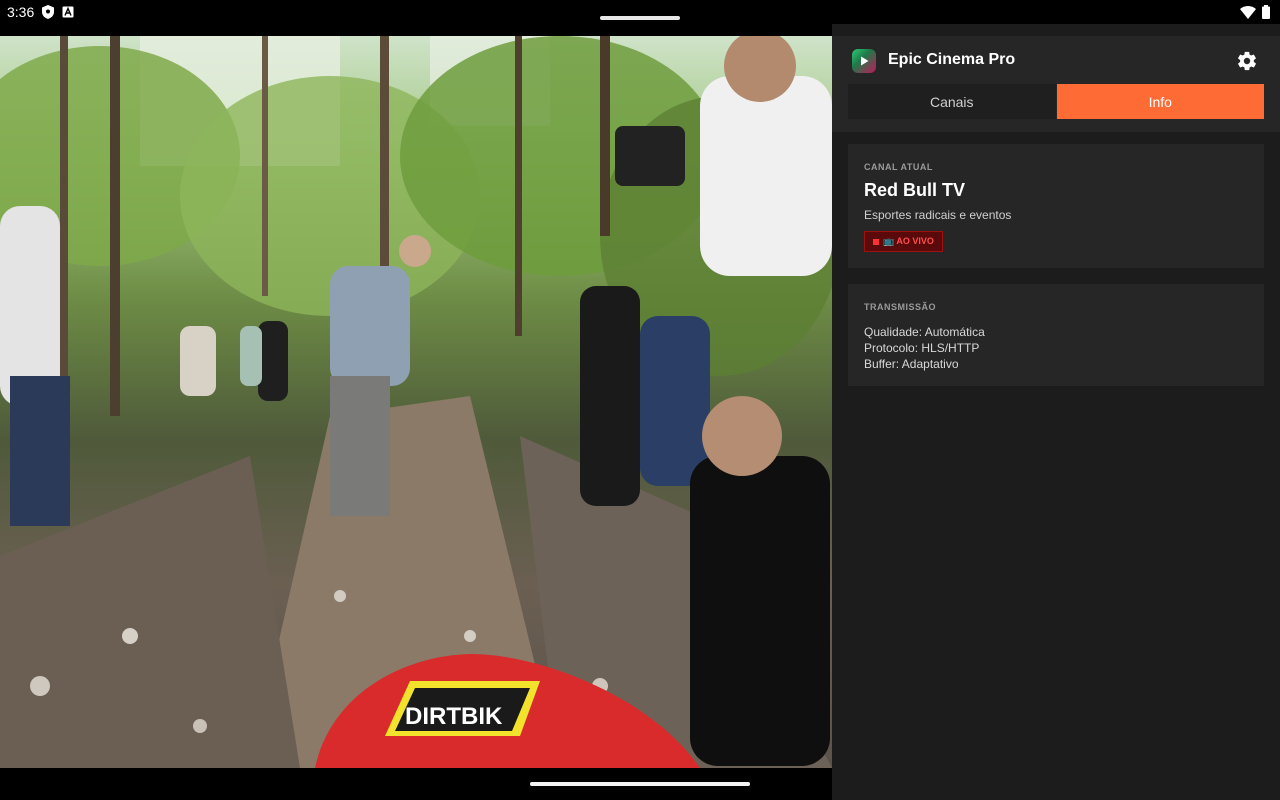 The height and width of the screenshot is (800, 1280). I want to click on status-time: 3:36, so click(21, 12).